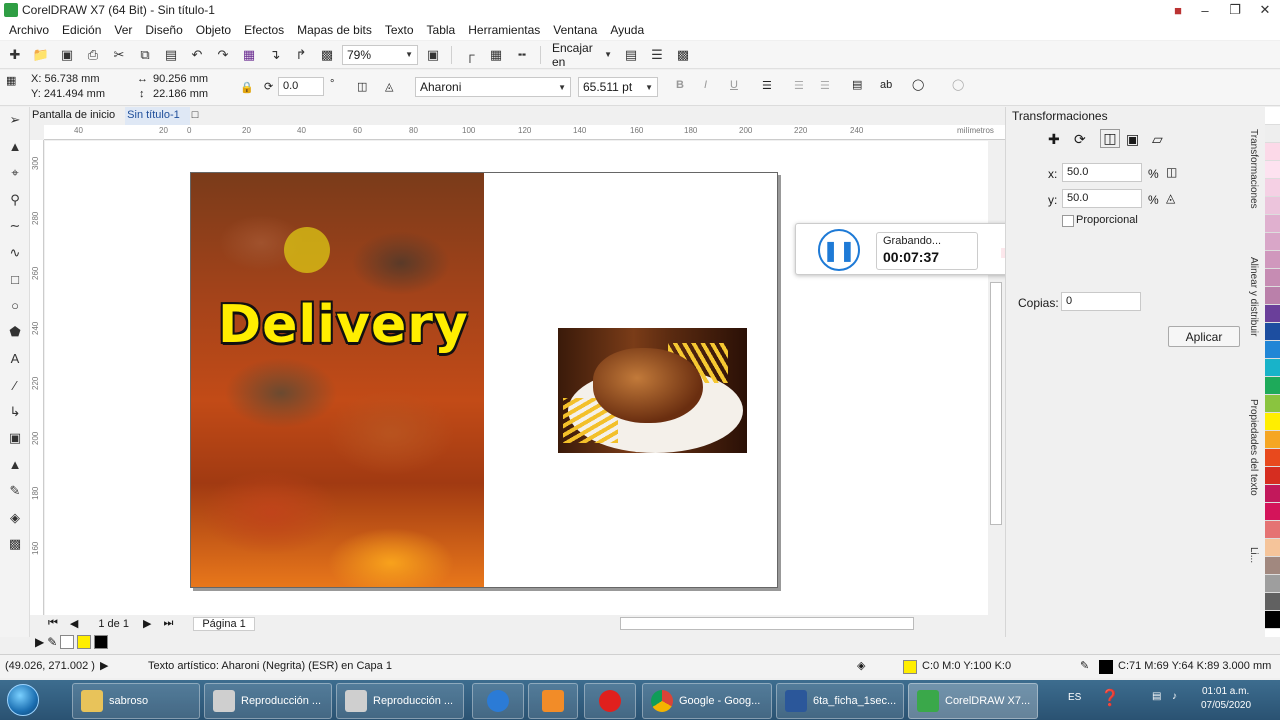 This screenshot has width=1280, height=720. What do you see at coordinates (180, 94) in the screenshot?
I see `height-field: 22.186 mm` at bounding box center [180, 94].